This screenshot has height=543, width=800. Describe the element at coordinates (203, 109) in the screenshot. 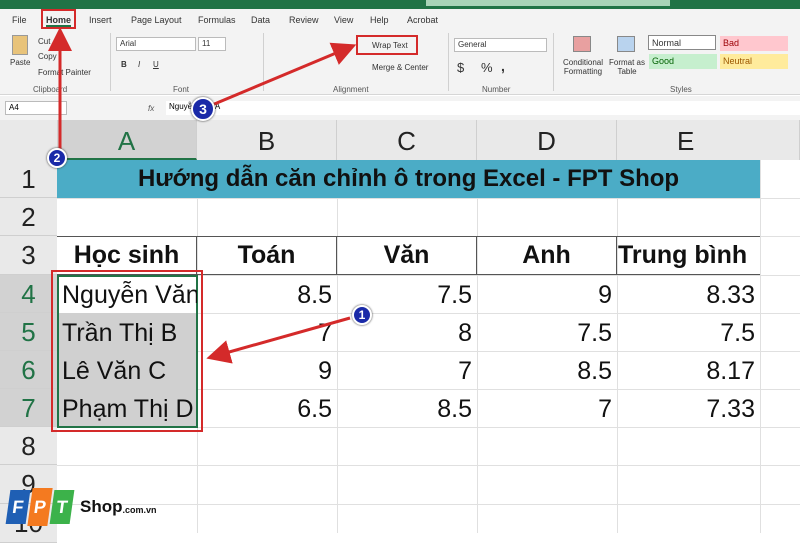

I see `step-marker-3: 3` at that location.